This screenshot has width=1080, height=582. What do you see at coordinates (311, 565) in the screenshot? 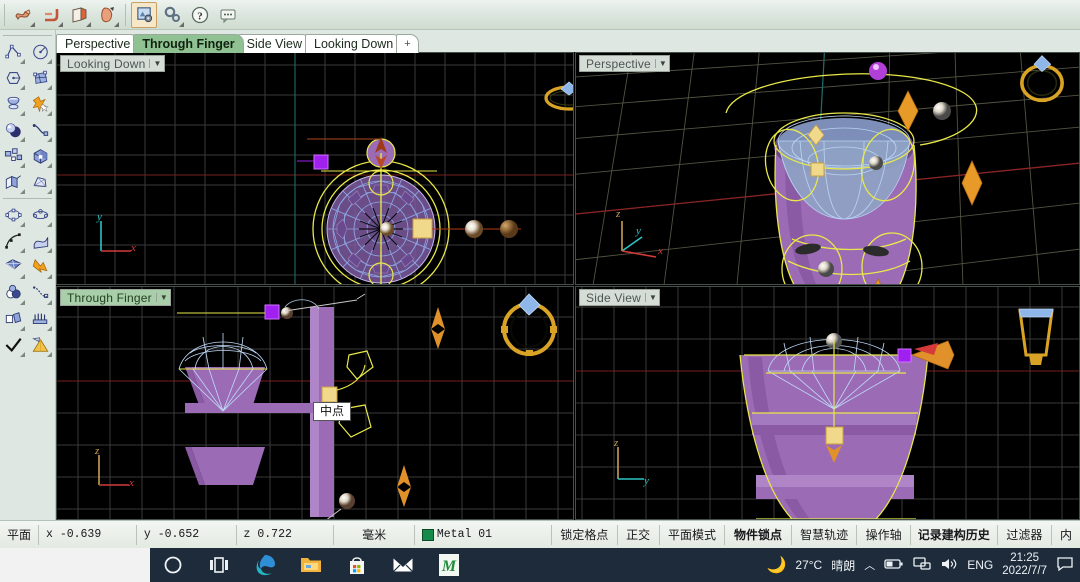
I see `file-explorer-icon` at bounding box center [311, 565].